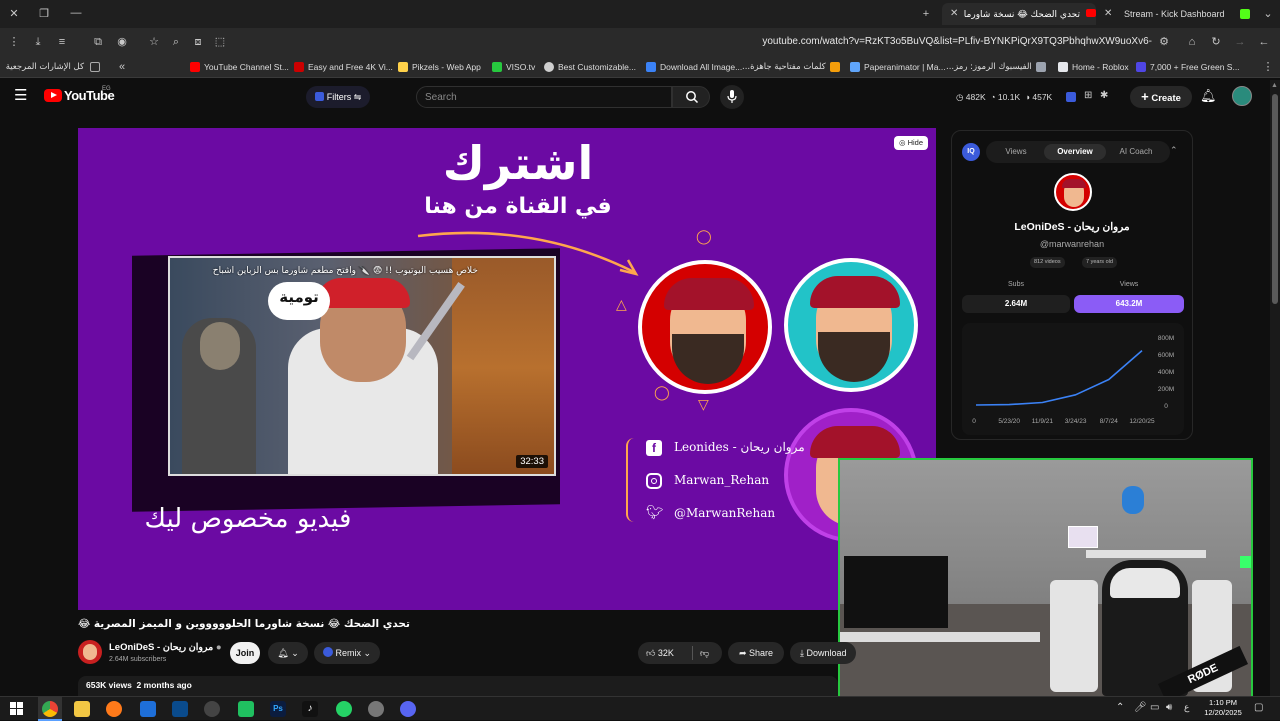  Describe the element at coordinates (198, 42) in the screenshot. I see `translate-icon: ⧈` at that location.